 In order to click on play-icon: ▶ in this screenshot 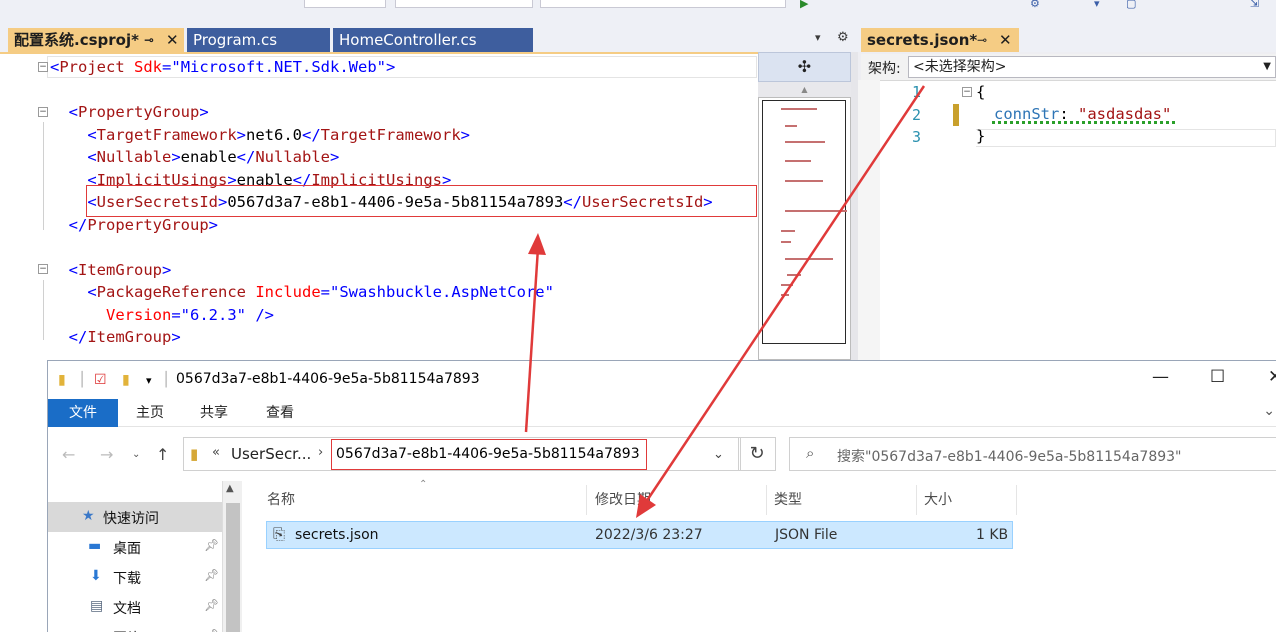, I will do `click(804, 4)`.